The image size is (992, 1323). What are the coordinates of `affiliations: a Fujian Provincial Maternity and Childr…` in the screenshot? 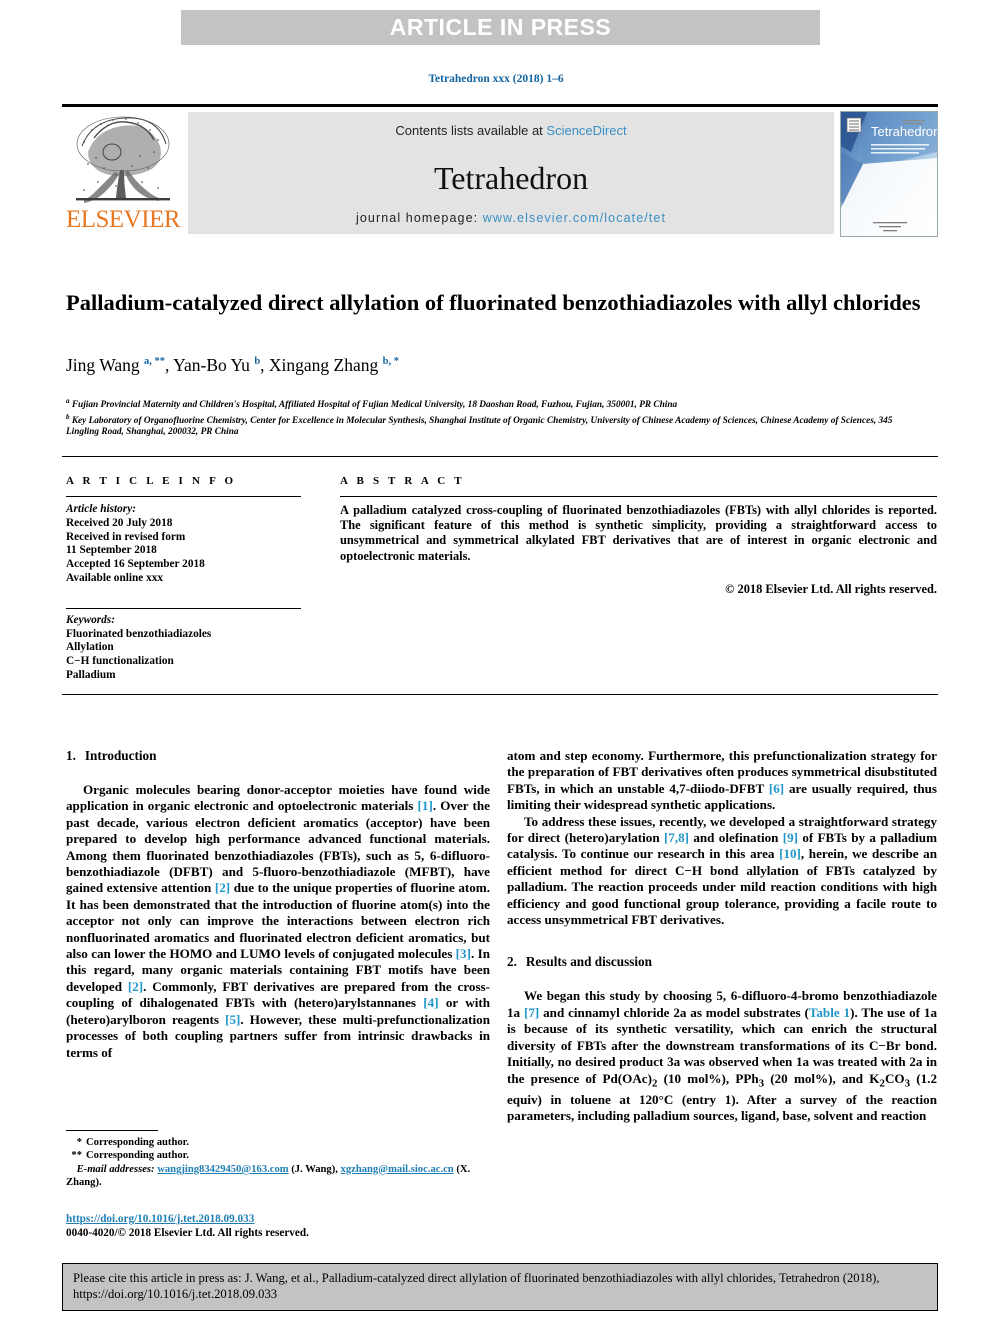 It's located at (496, 417).